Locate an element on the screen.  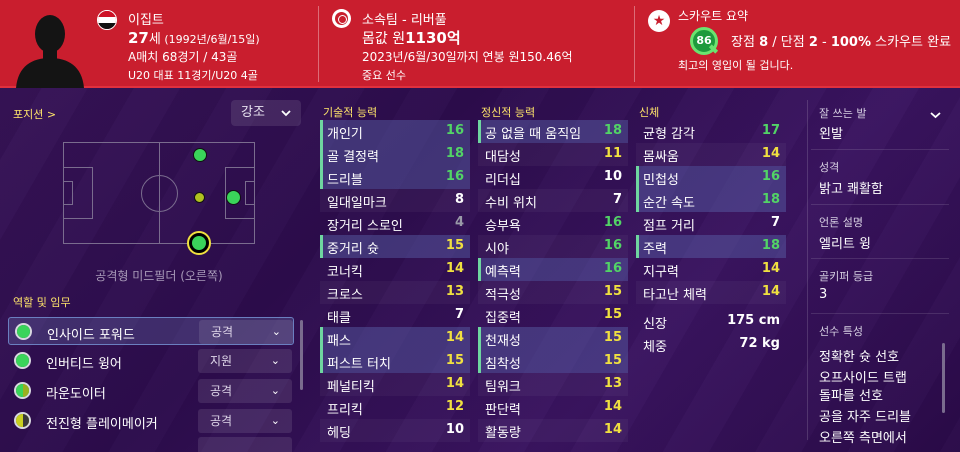
club-name: 소속팀 - 리버풀 is located at coordinates (404, 18).